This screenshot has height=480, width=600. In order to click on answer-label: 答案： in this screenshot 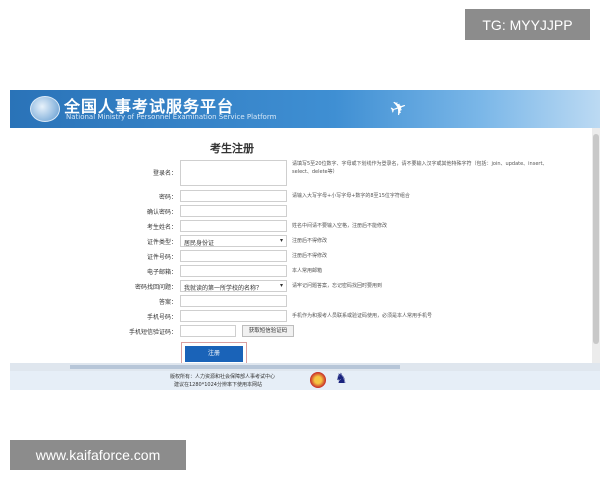, I will do `click(167, 302)`.